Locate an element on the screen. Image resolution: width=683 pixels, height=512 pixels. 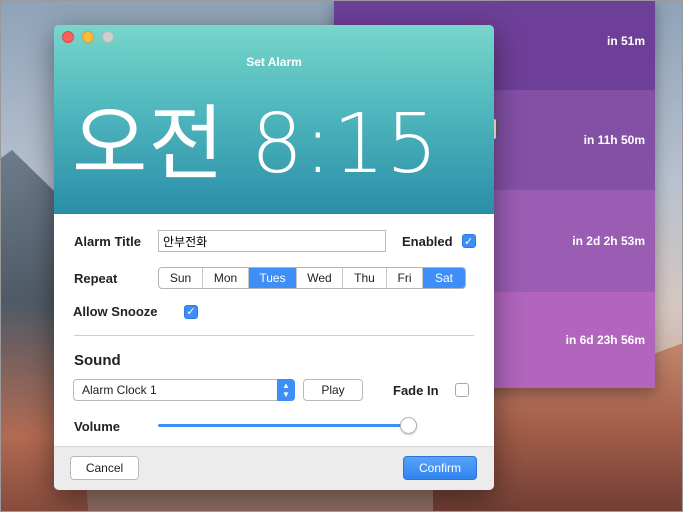
repeat-days-control: Sun Mon Tues Wed Thu Fri Sat is located at coordinates (312, 278).